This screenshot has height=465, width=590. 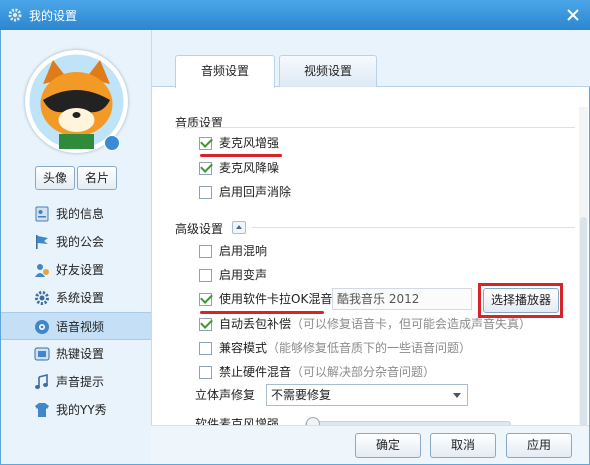 What do you see at coordinates (205, 275) in the screenshot?
I see `voice-change-checkbox` at bounding box center [205, 275].